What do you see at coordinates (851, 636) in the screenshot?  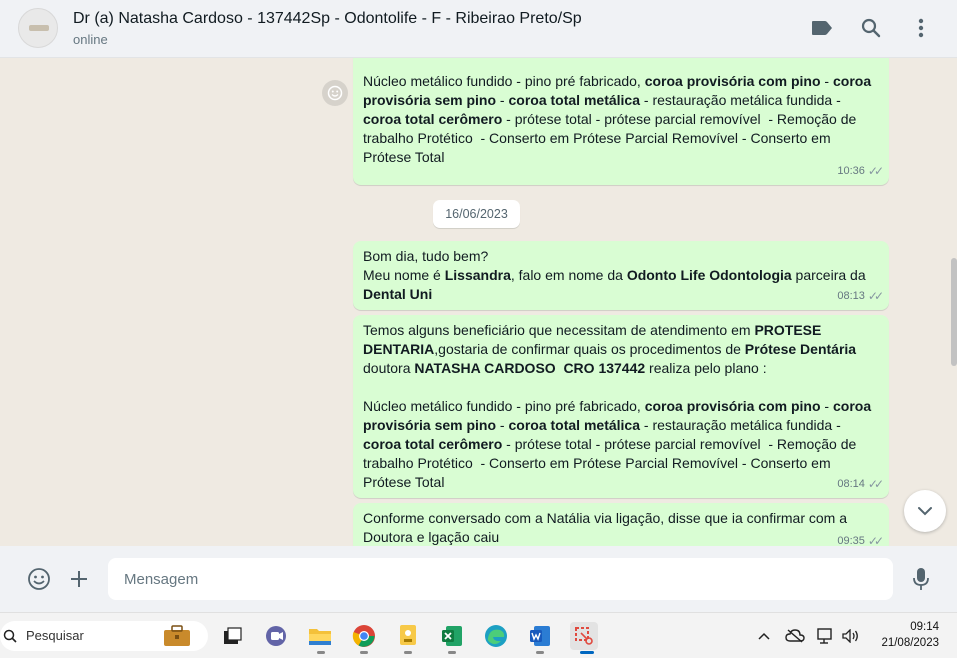 I see `volume-icon` at bounding box center [851, 636].